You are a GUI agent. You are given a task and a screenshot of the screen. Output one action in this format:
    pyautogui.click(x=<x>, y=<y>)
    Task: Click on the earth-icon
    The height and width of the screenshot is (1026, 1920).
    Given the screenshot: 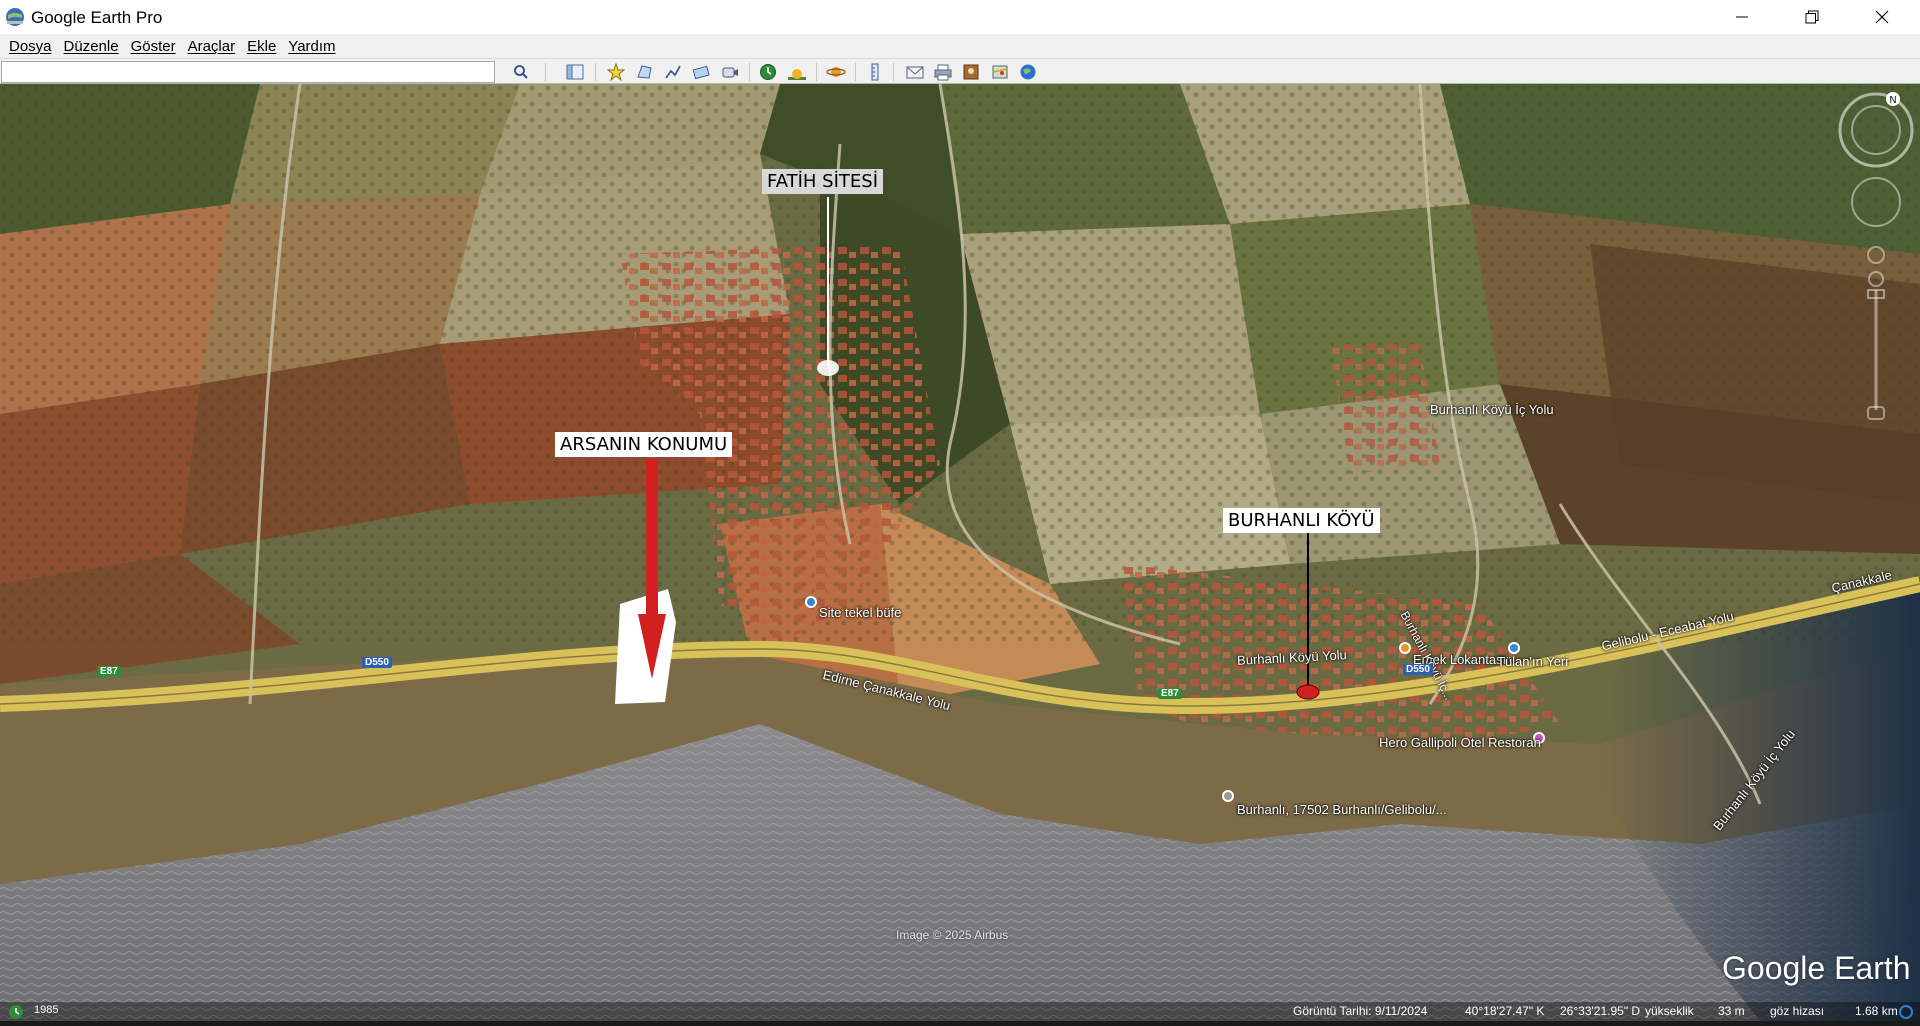 What is the action you would take?
    pyautogui.click(x=1028, y=72)
    